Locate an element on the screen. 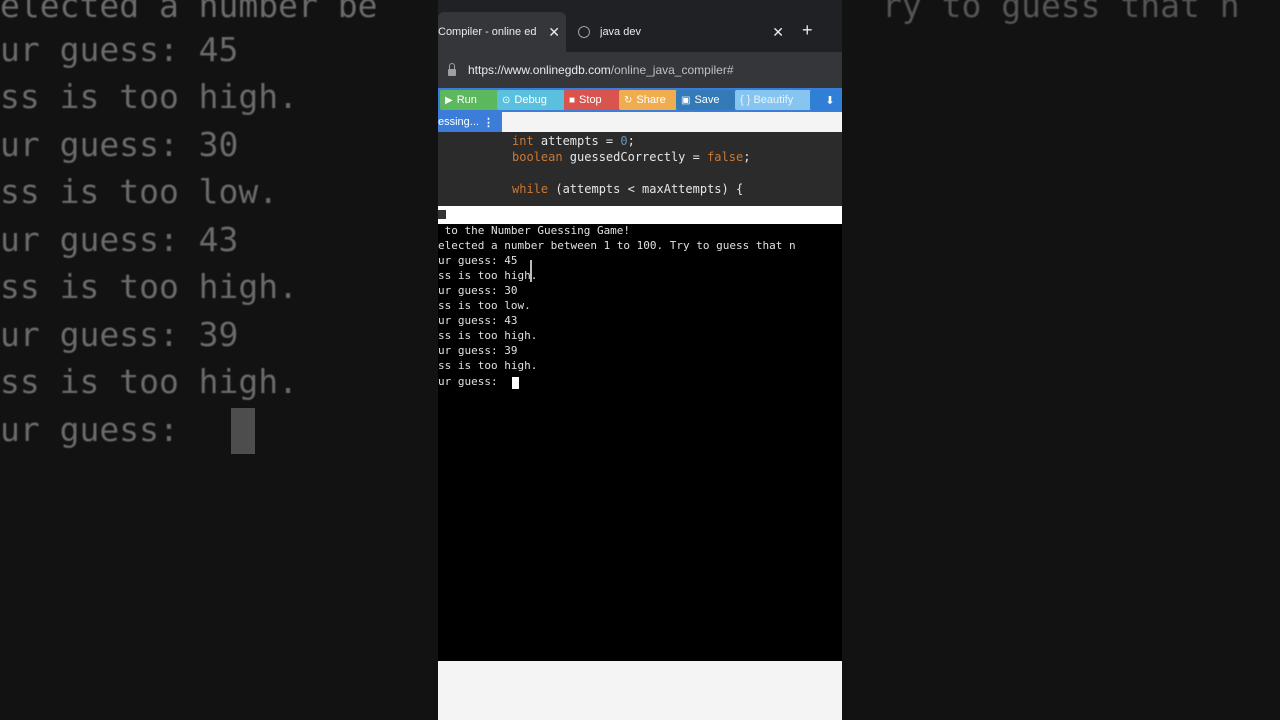  beautify-label: { } Beautify is located at coordinates (767, 100).